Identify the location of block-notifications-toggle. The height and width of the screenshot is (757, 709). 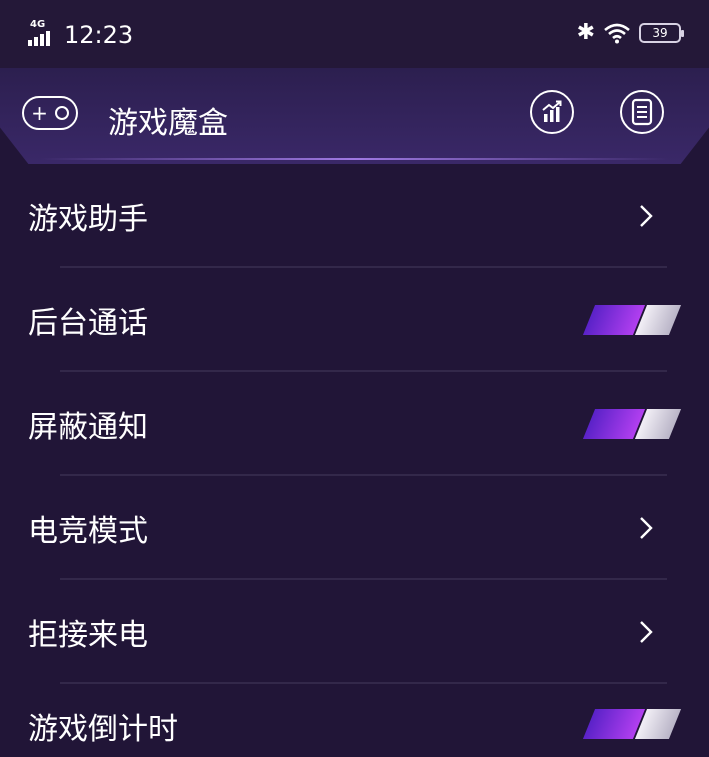
(632, 424).